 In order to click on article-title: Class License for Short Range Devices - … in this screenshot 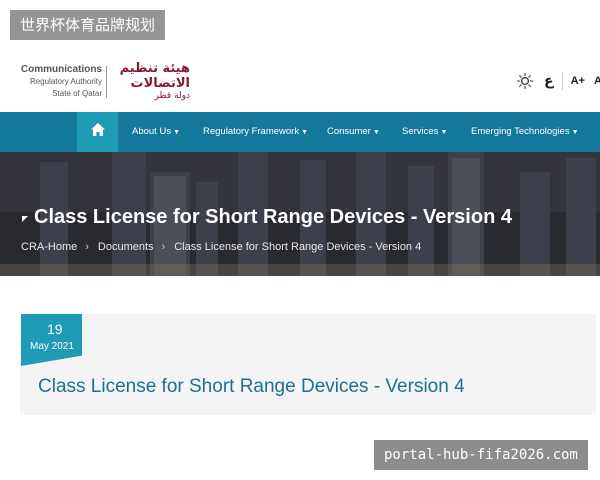, I will do `click(251, 387)`.